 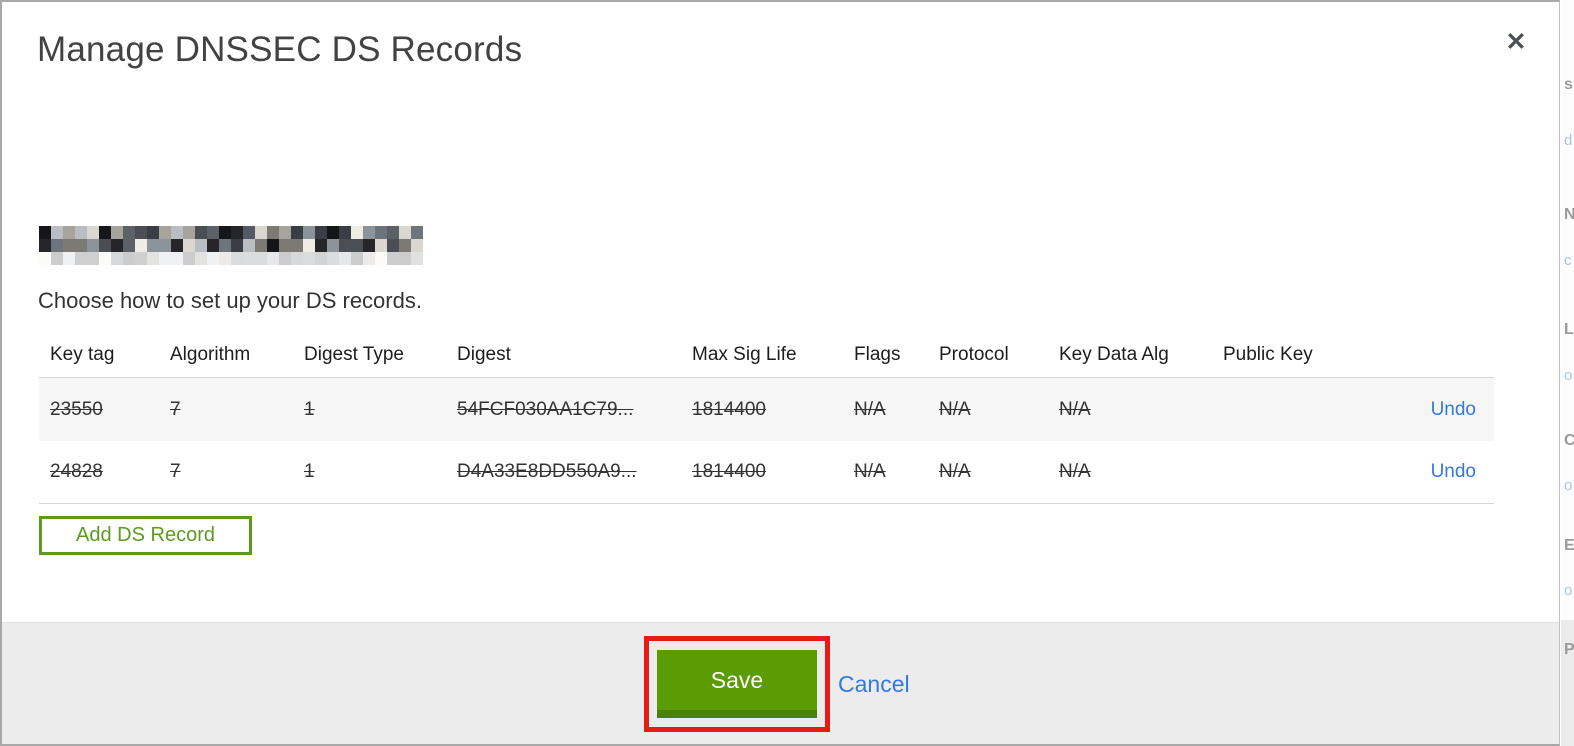 I want to click on header-digest: Digest, so click(x=484, y=354).